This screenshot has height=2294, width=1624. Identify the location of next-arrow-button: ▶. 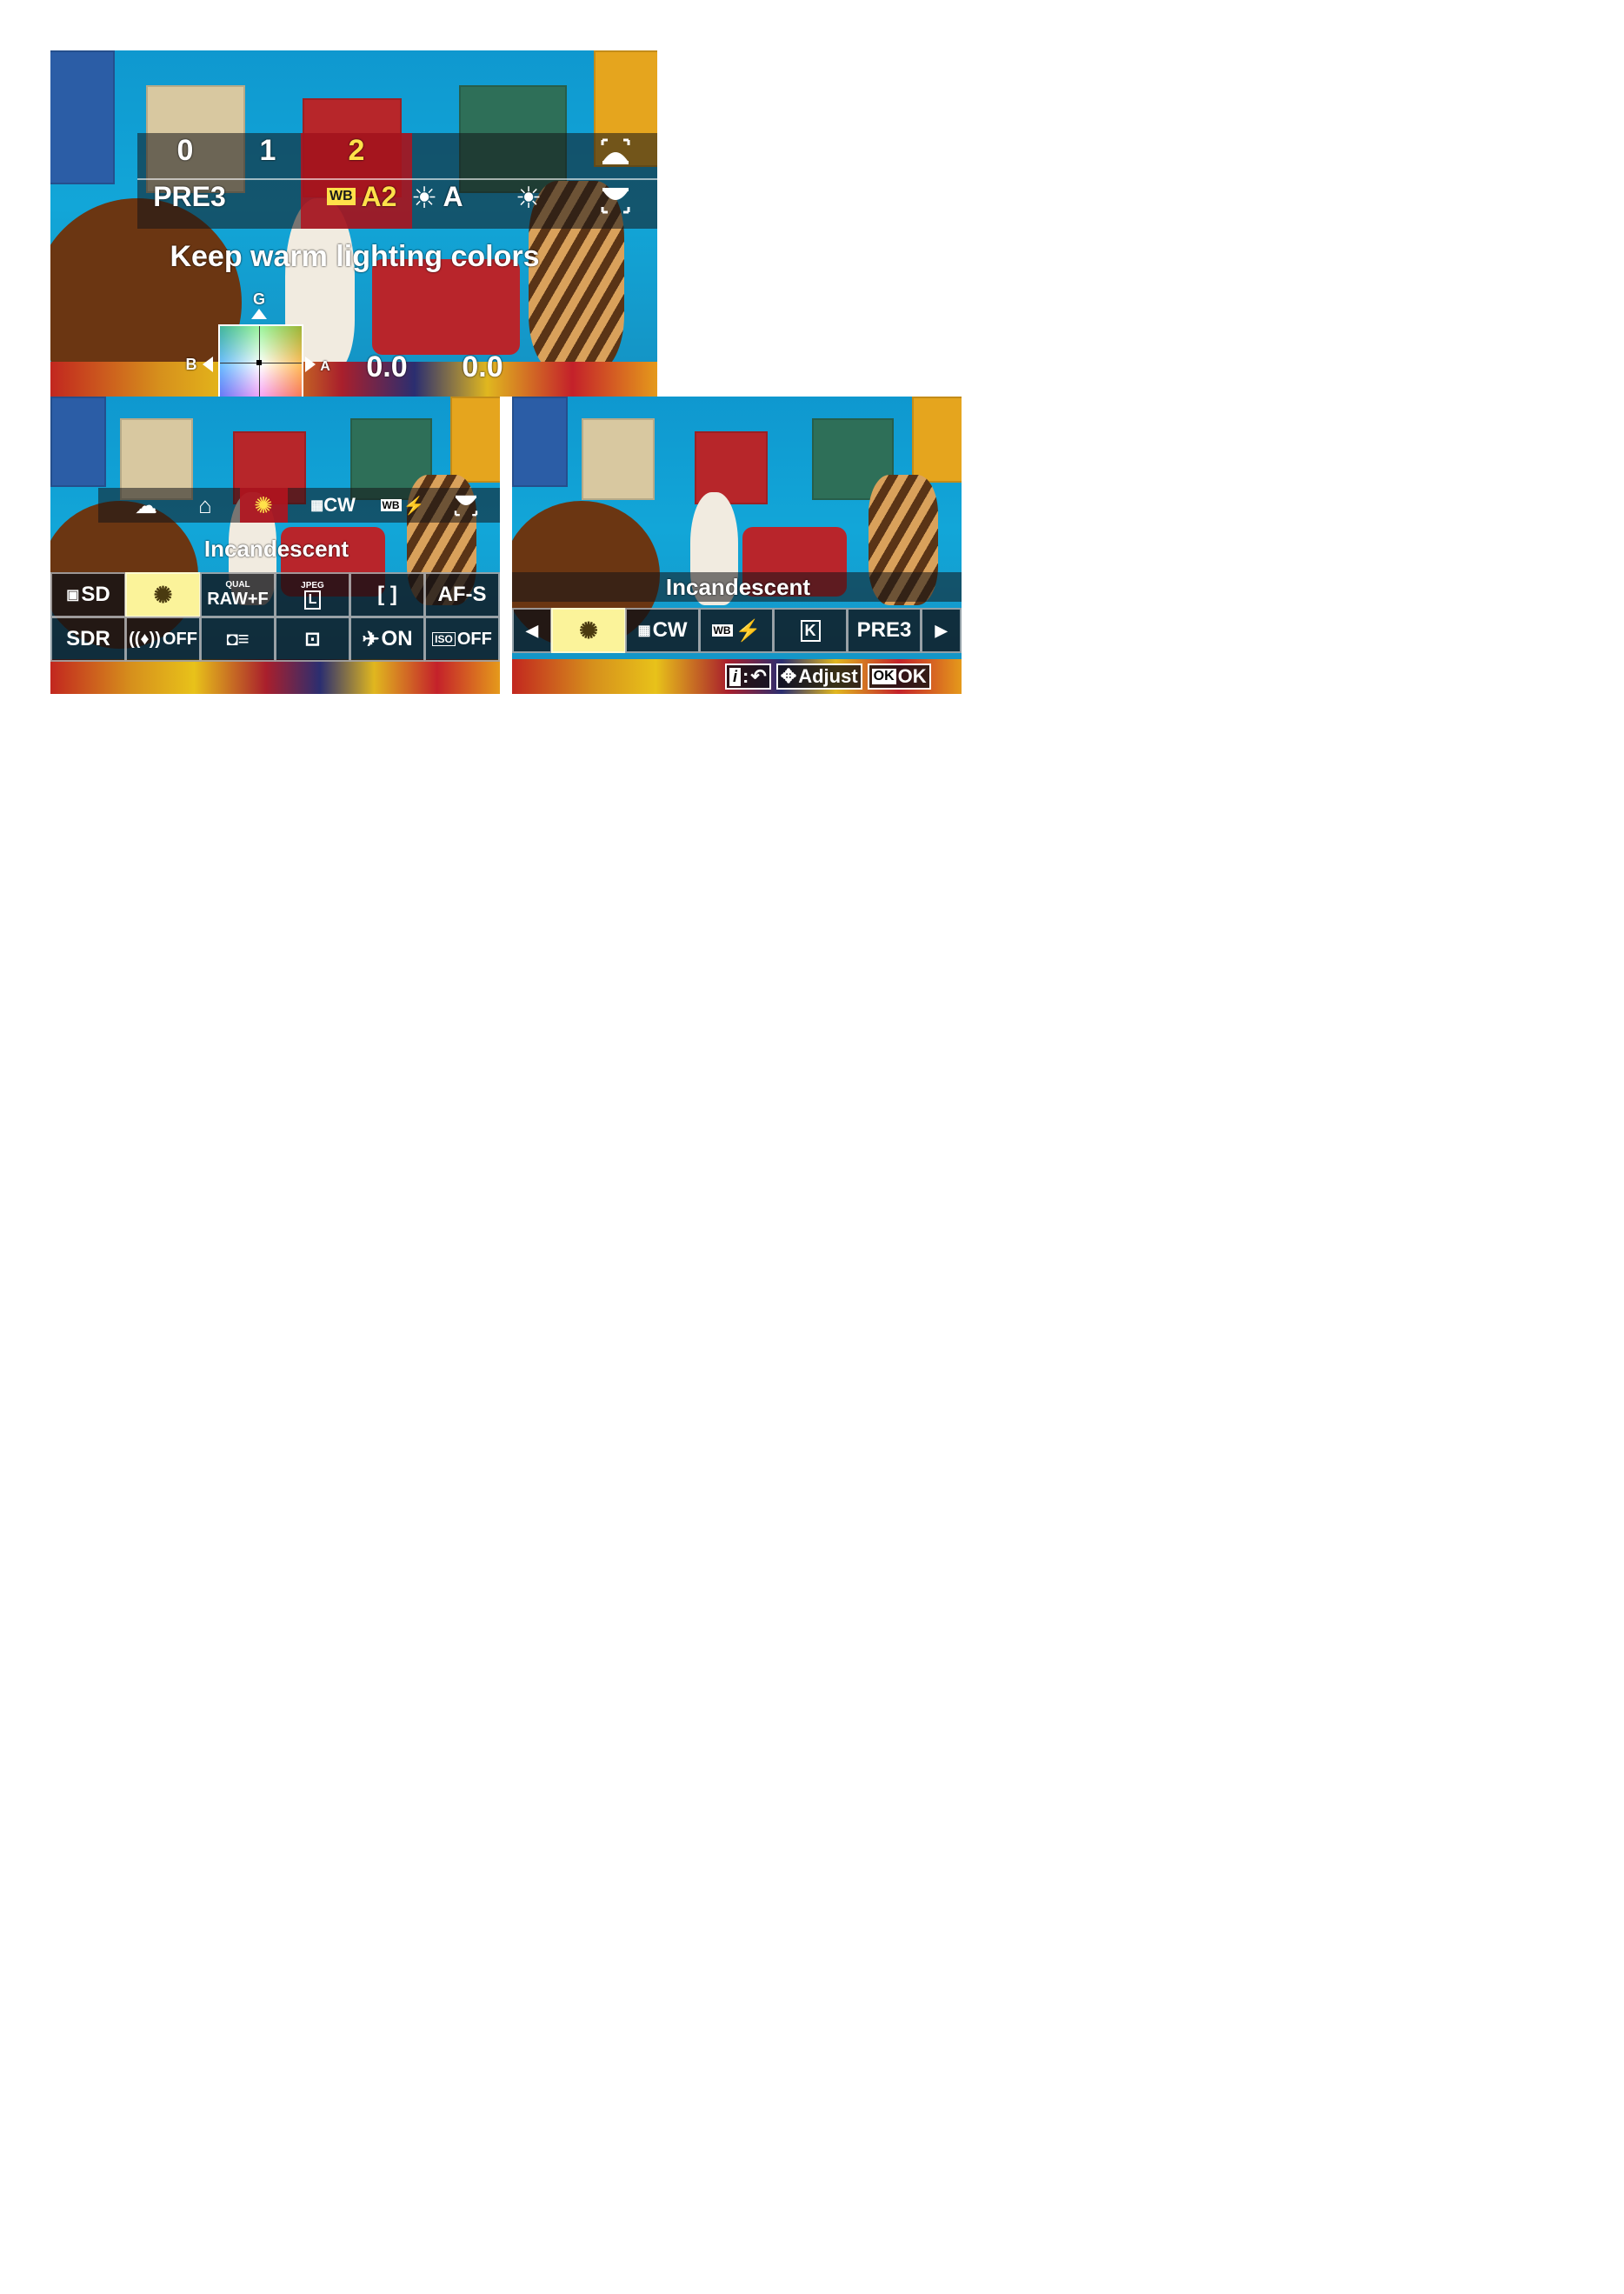
(941, 630).